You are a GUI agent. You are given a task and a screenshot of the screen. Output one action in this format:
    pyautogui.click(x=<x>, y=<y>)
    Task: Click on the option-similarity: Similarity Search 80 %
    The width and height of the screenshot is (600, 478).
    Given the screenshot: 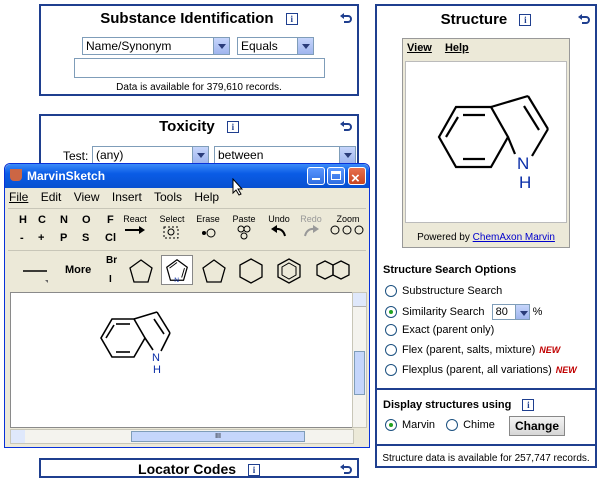 What is the action you would take?
    pyautogui.click(x=463, y=312)
    